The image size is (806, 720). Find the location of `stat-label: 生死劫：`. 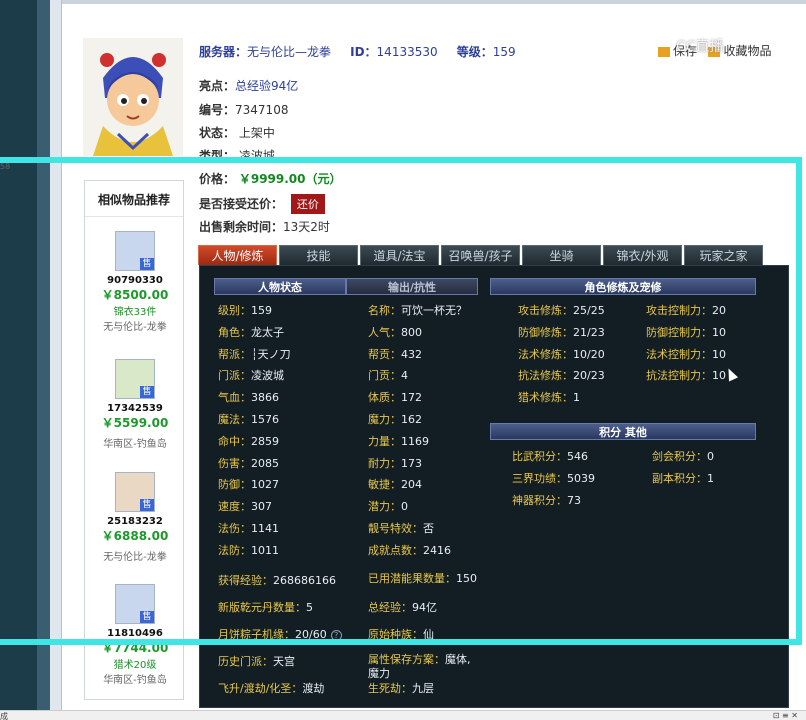

stat-label: 生死劫： is located at coordinates (390, 688).